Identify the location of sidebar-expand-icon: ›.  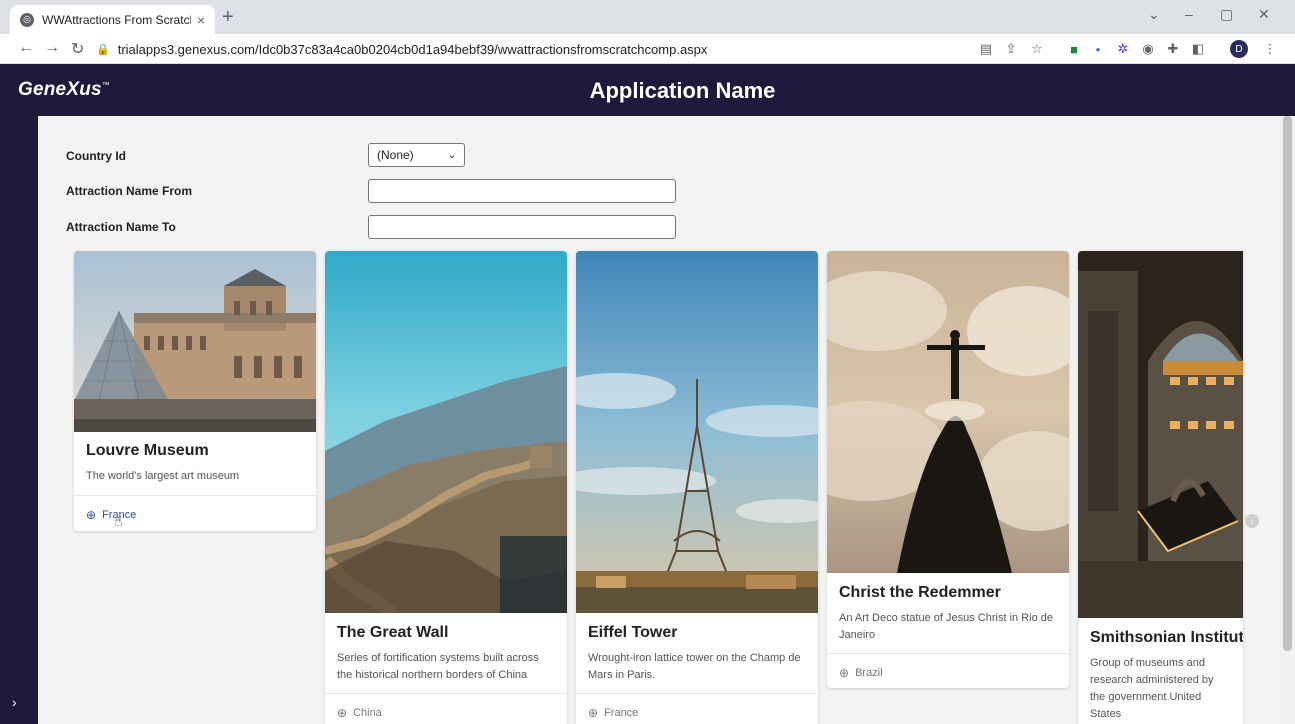
(14, 702).